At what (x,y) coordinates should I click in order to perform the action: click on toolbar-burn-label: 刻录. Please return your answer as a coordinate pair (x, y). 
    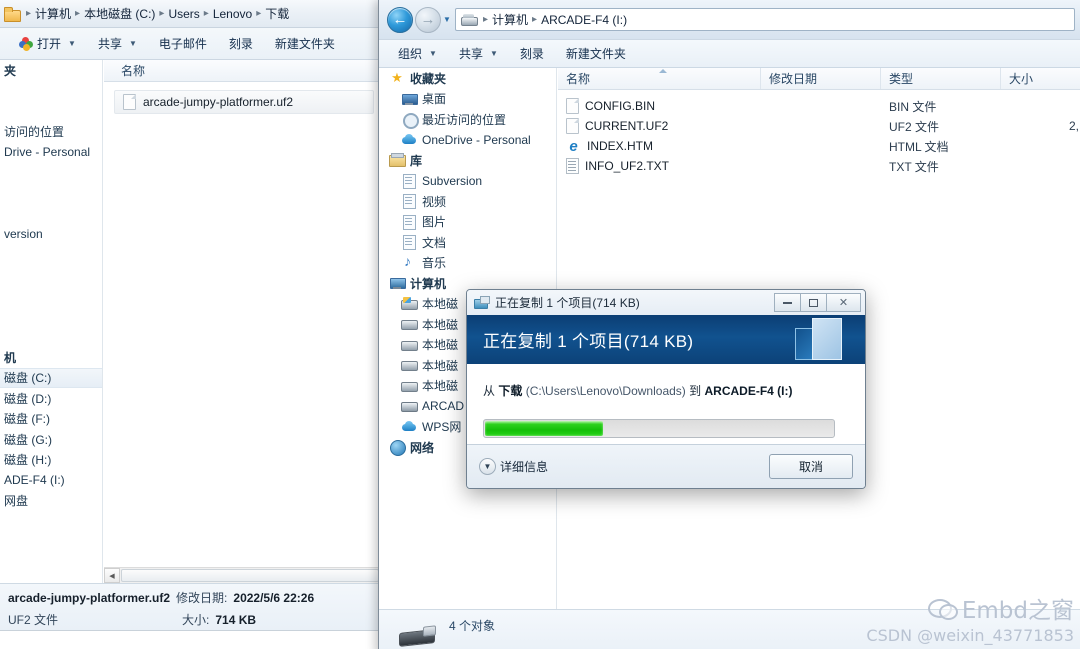
    Looking at the image, I should click on (240, 44).